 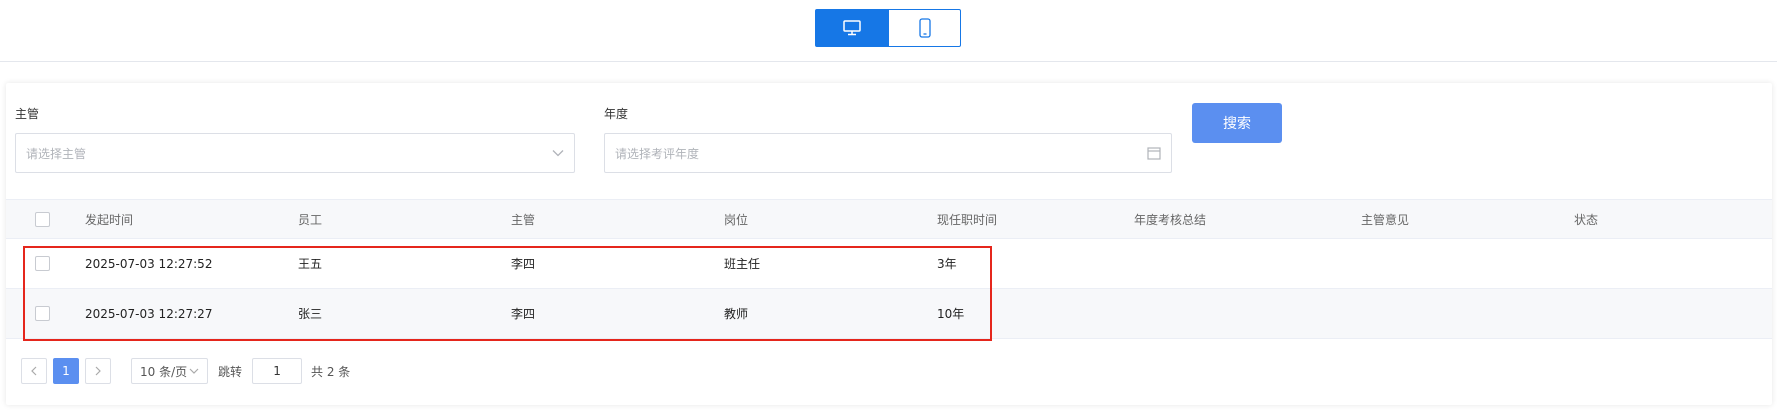 What do you see at coordinates (230, 371) in the screenshot?
I see `jump-label: 跳转` at bounding box center [230, 371].